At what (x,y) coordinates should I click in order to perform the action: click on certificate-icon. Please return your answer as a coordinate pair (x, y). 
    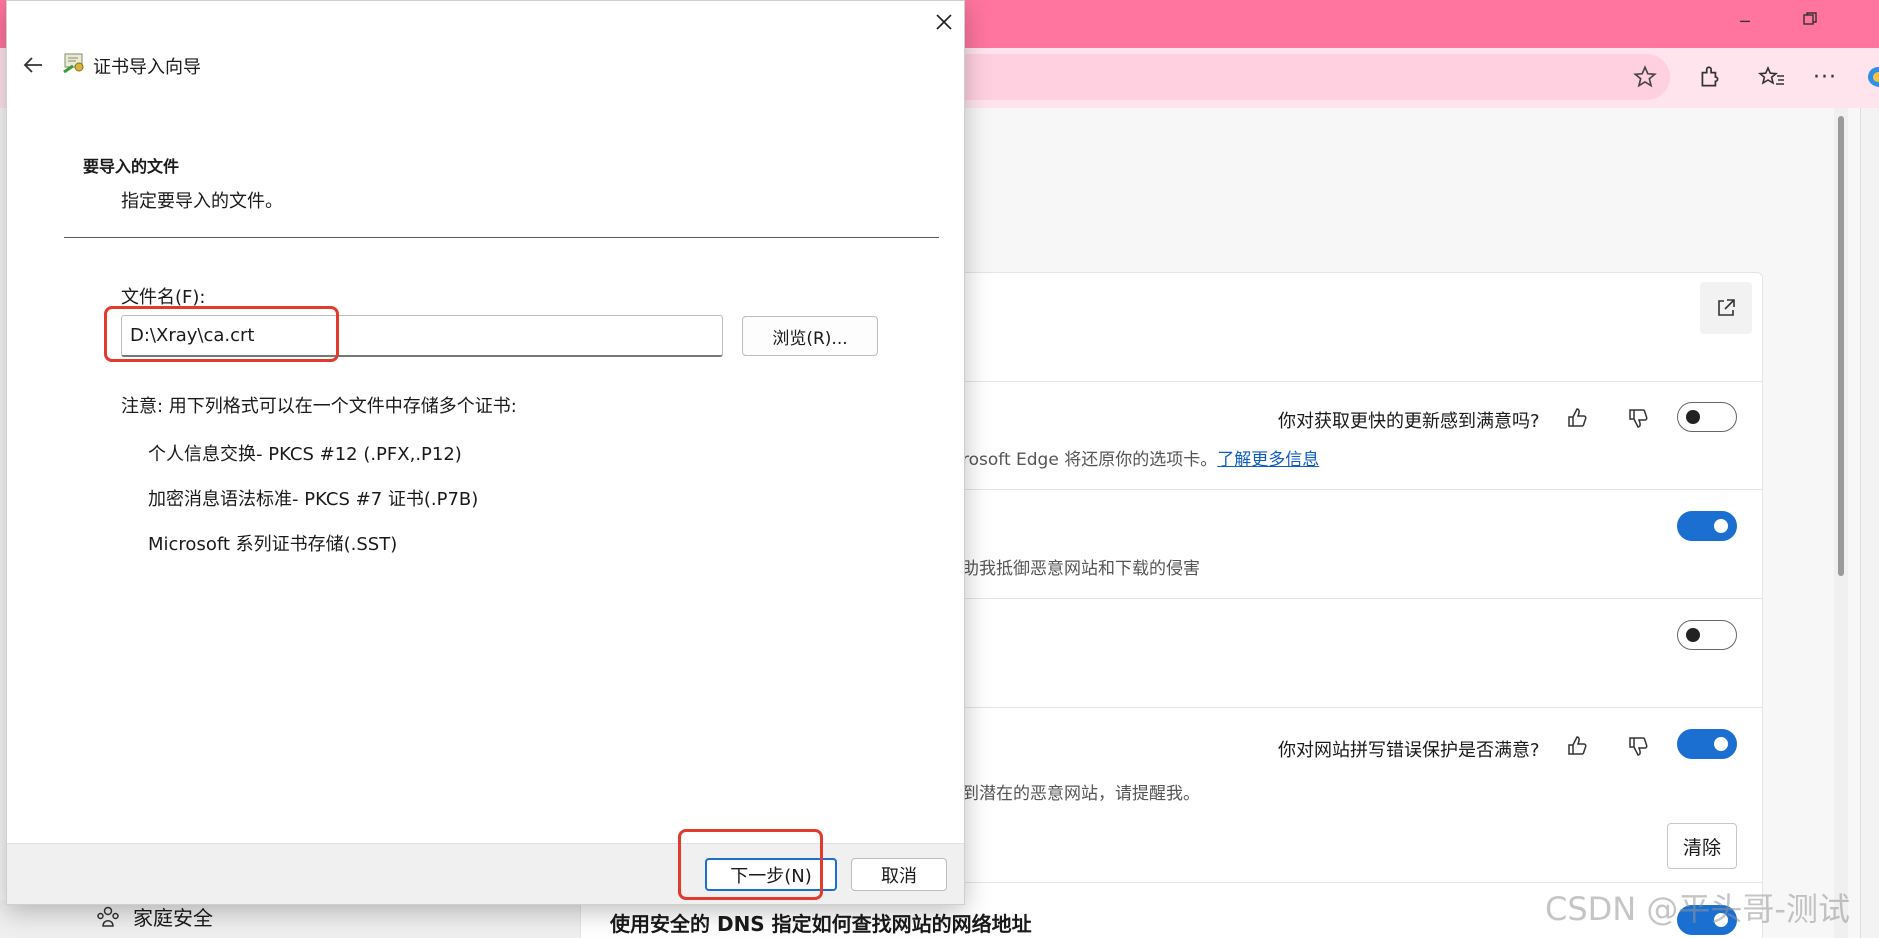
    Looking at the image, I should click on (75, 63).